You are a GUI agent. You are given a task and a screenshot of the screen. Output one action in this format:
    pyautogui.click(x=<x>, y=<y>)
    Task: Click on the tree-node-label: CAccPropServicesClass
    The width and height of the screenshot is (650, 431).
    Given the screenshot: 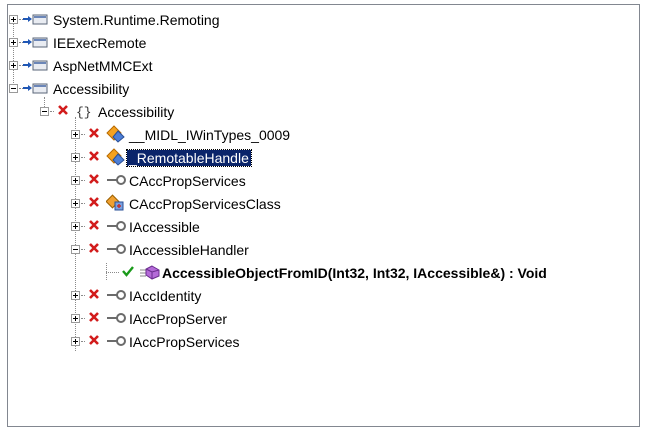 What is the action you would take?
    pyautogui.click(x=205, y=204)
    